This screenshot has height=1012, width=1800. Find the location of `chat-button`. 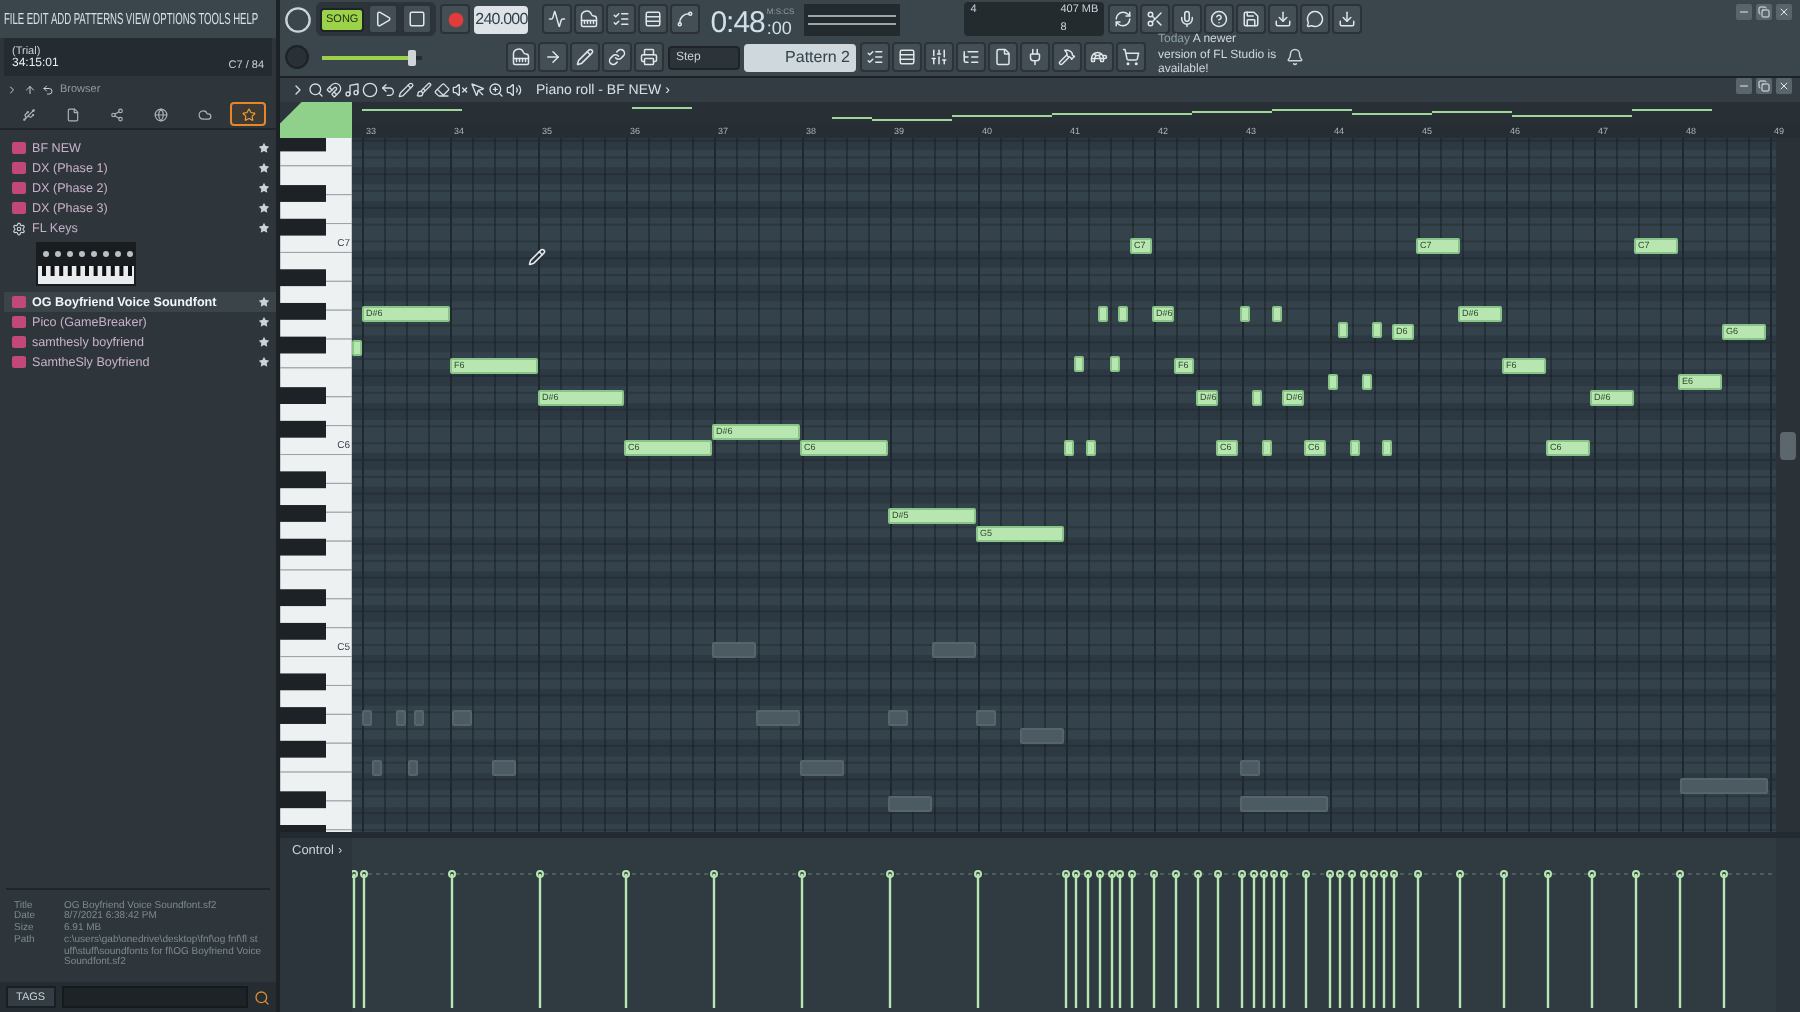

chat-button is located at coordinates (1315, 19).